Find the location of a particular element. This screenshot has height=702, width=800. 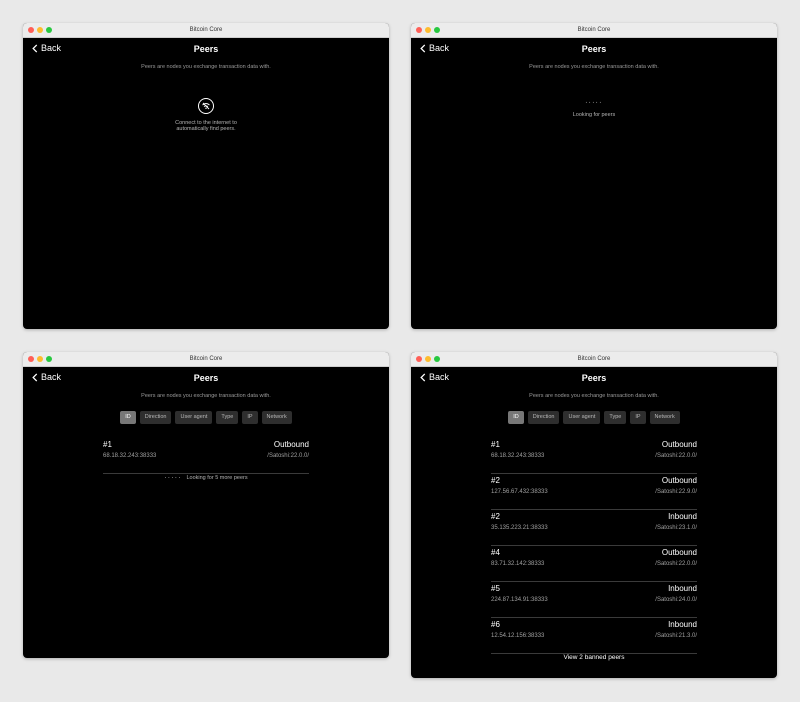

looking-more-label: Looking for 5 more peers is located at coordinates (217, 478).